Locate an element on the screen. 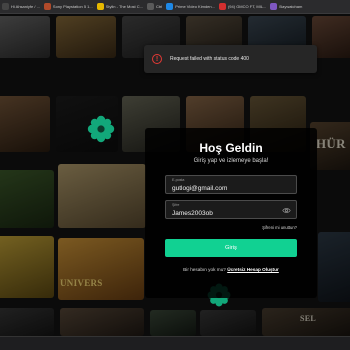 This screenshot has width=350, height=350. login-subtitle: Giriş yap ve izlemeye başla! is located at coordinates (231, 161).